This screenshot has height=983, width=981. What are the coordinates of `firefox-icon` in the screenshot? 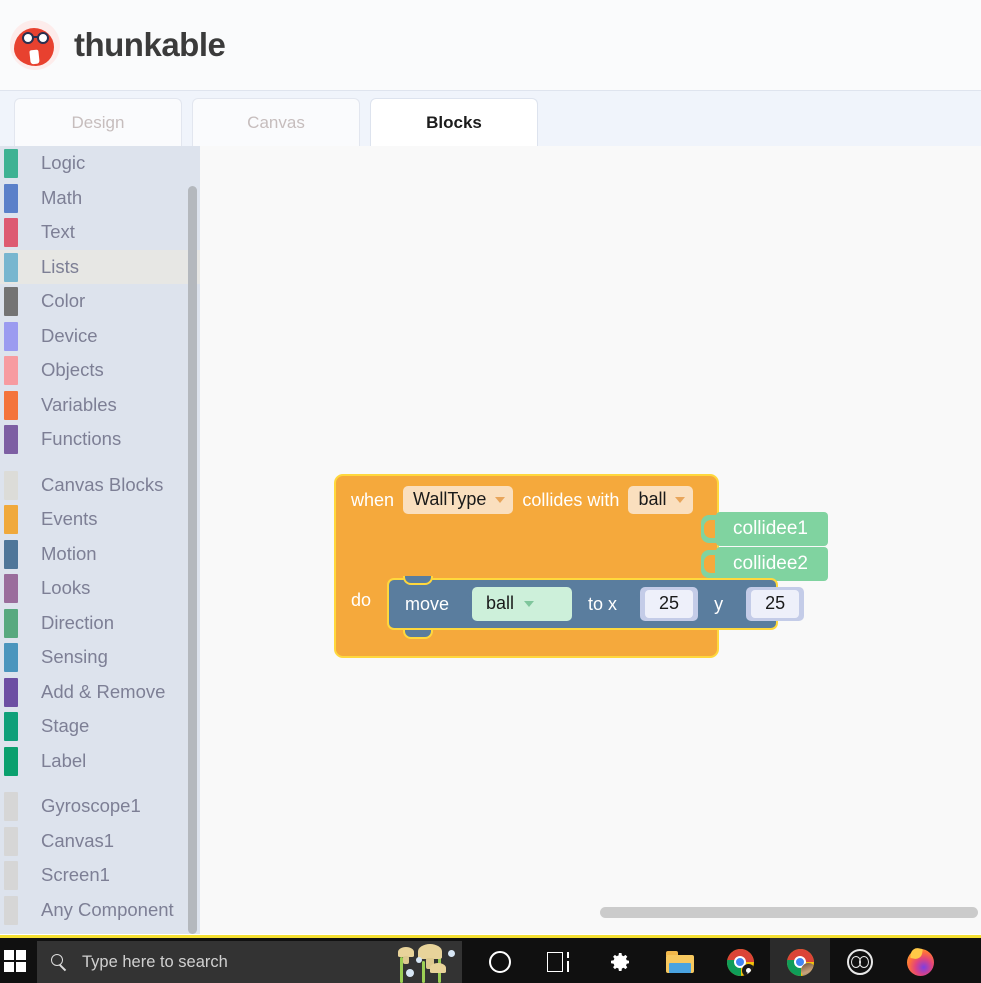 It's located at (920, 960).